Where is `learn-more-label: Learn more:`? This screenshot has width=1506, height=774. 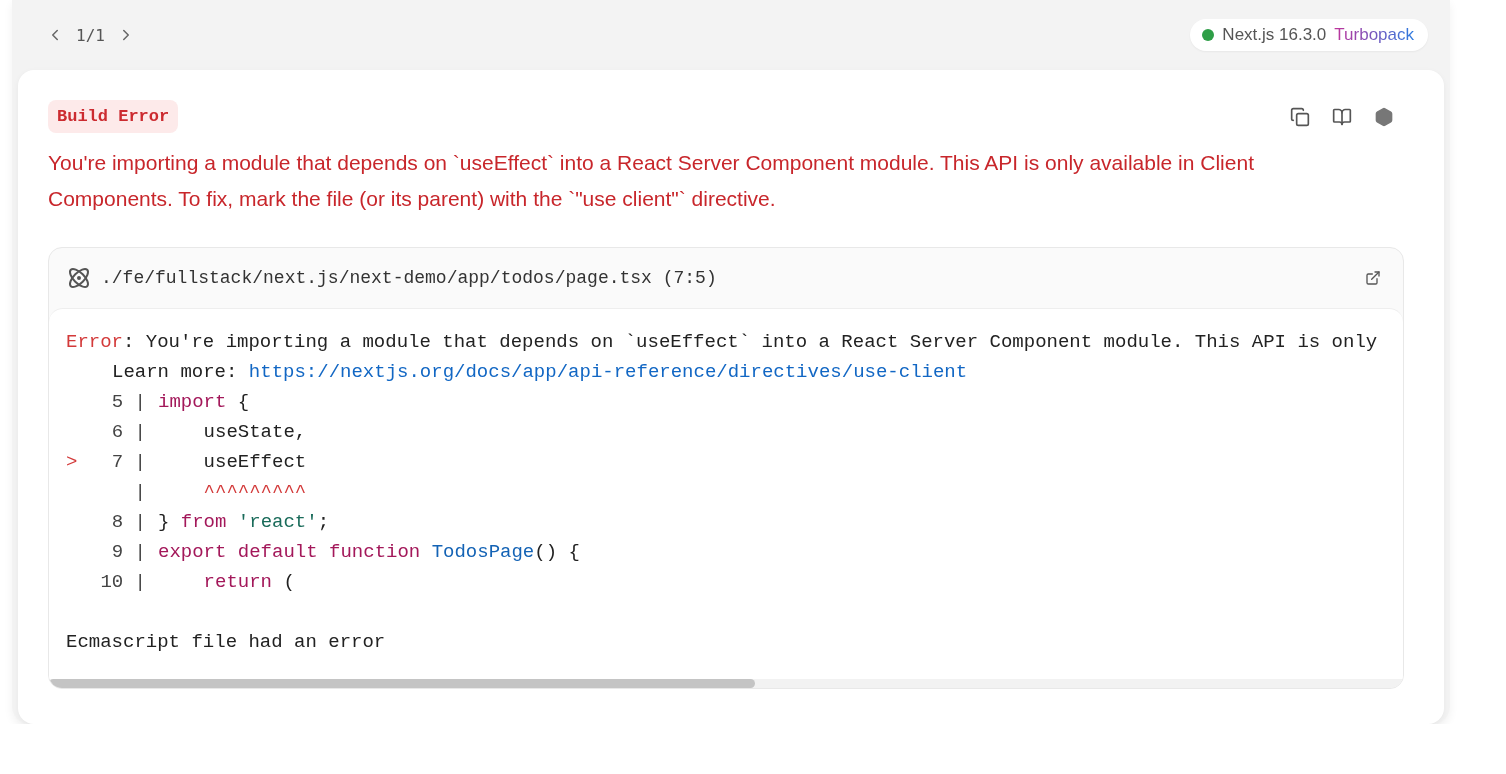 learn-more-label: Learn more: is located at coordinates (175, 372).